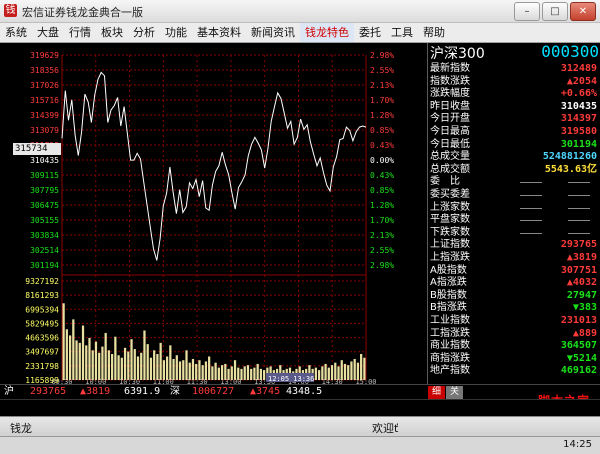 This screenshot has width=600, height=454. What do you see at coordinates (450, 245) in the screenshot?
I see `panel-row-label: 上证指数` at bounding box center [450, 245].